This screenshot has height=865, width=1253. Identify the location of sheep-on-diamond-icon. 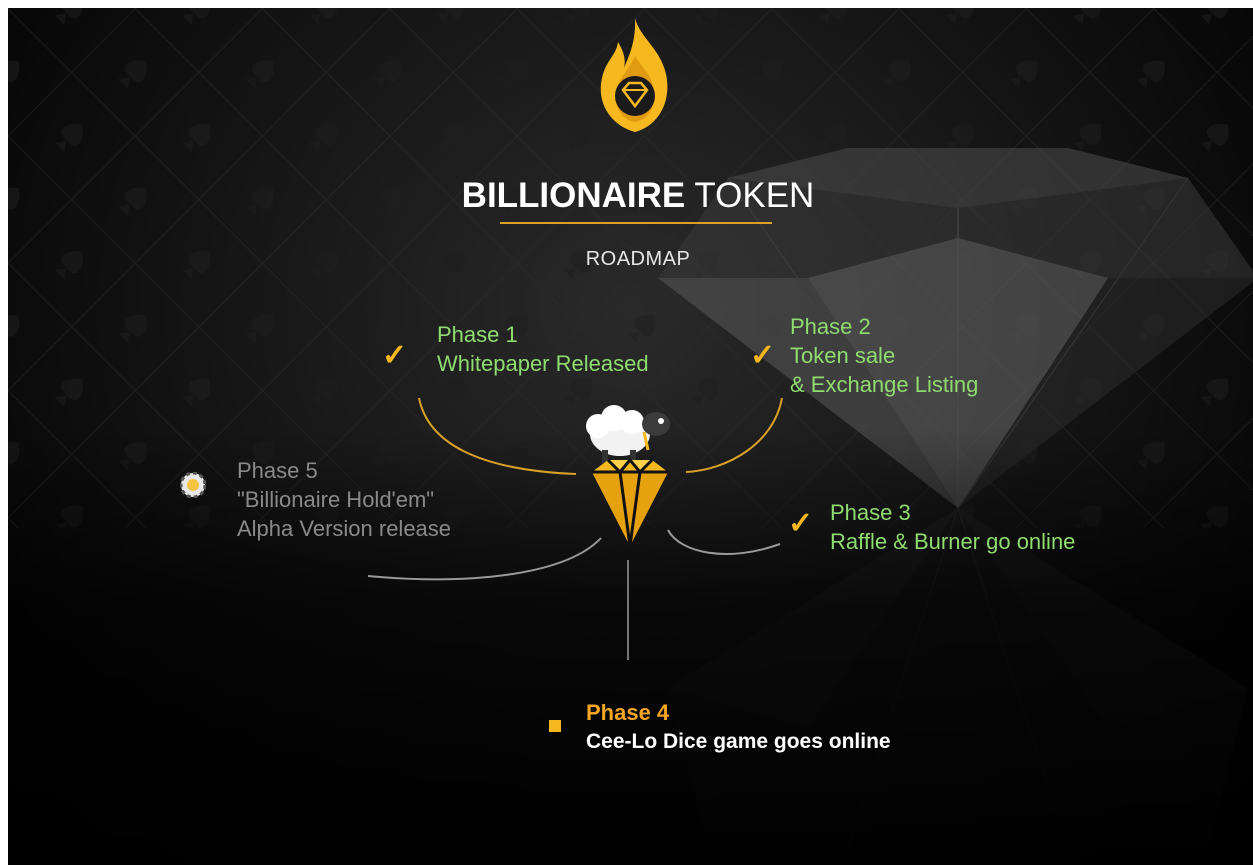
(628, 476).